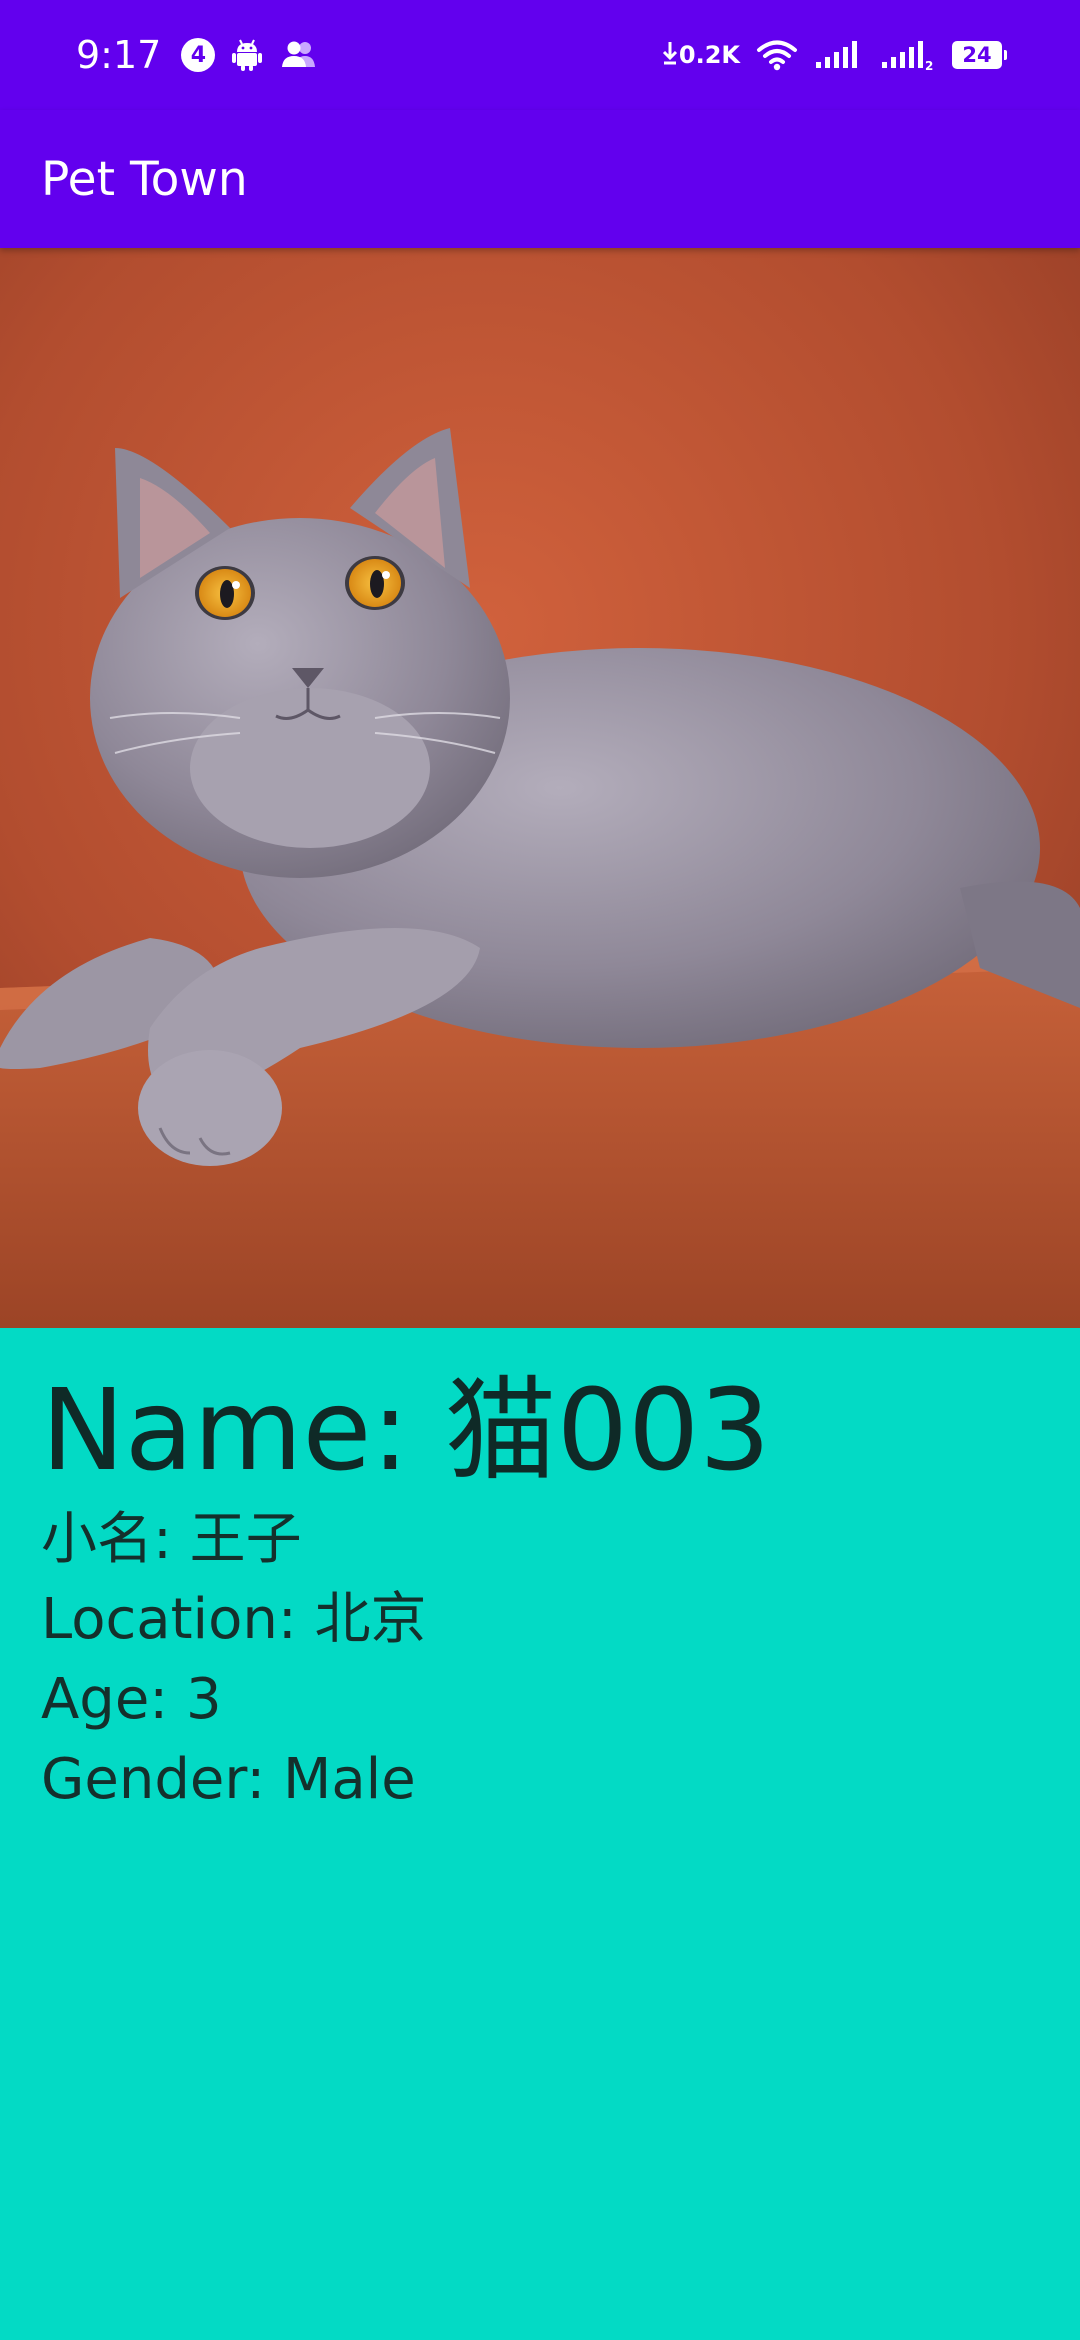 The height and width of the screenshot is (2340, 1080). What do you see at coordinates (178, 1619) in the screenshot?
I see `pet-location-label: Location:` at bounding box center [178, 1619].